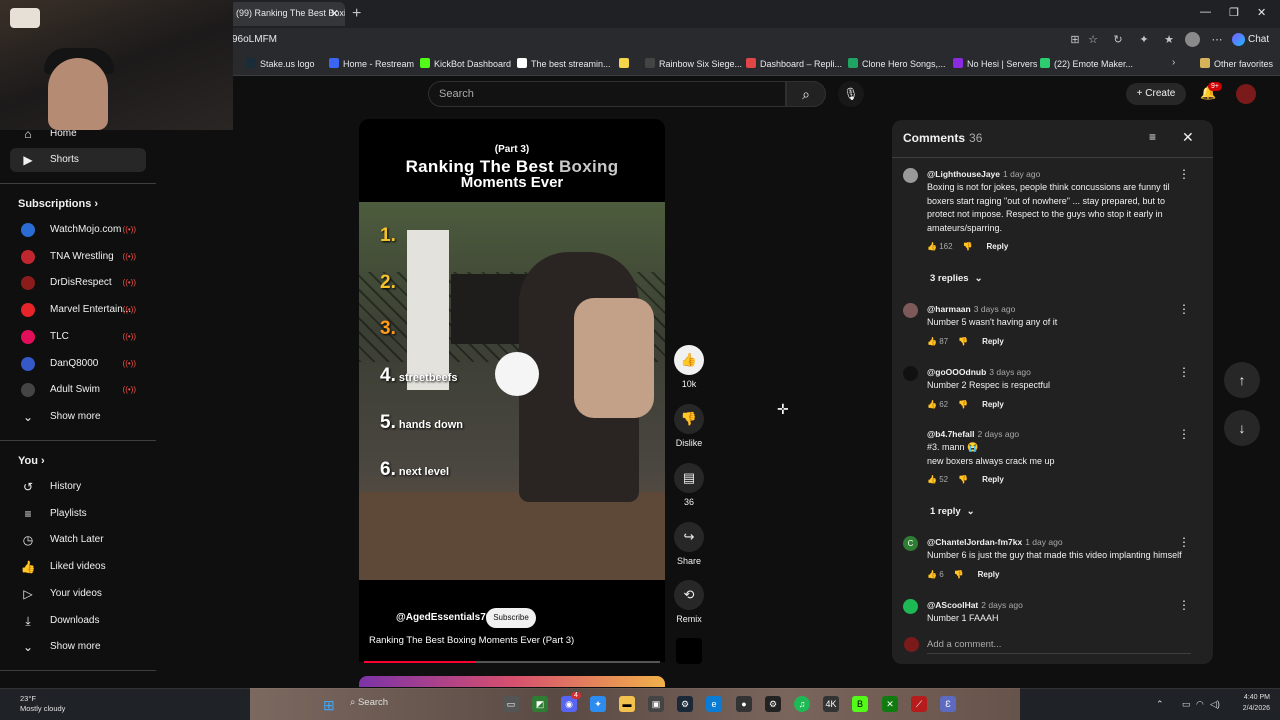 This screenshot has width=1280, height=720. Describe the element at coordinates (919, 704) in the screenshot. I see `app-icon: ⟋` at that location.